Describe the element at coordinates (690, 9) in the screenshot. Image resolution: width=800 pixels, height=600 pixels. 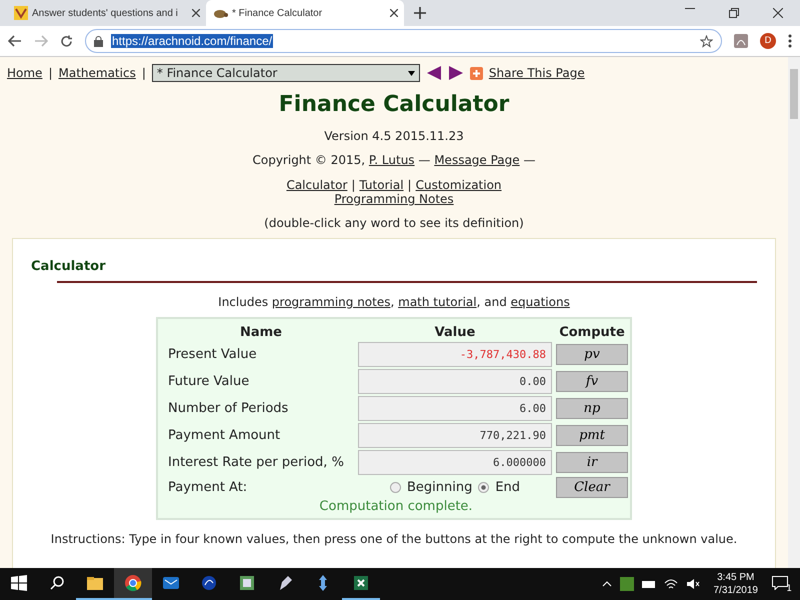
I see `minimize-icon` at that location.